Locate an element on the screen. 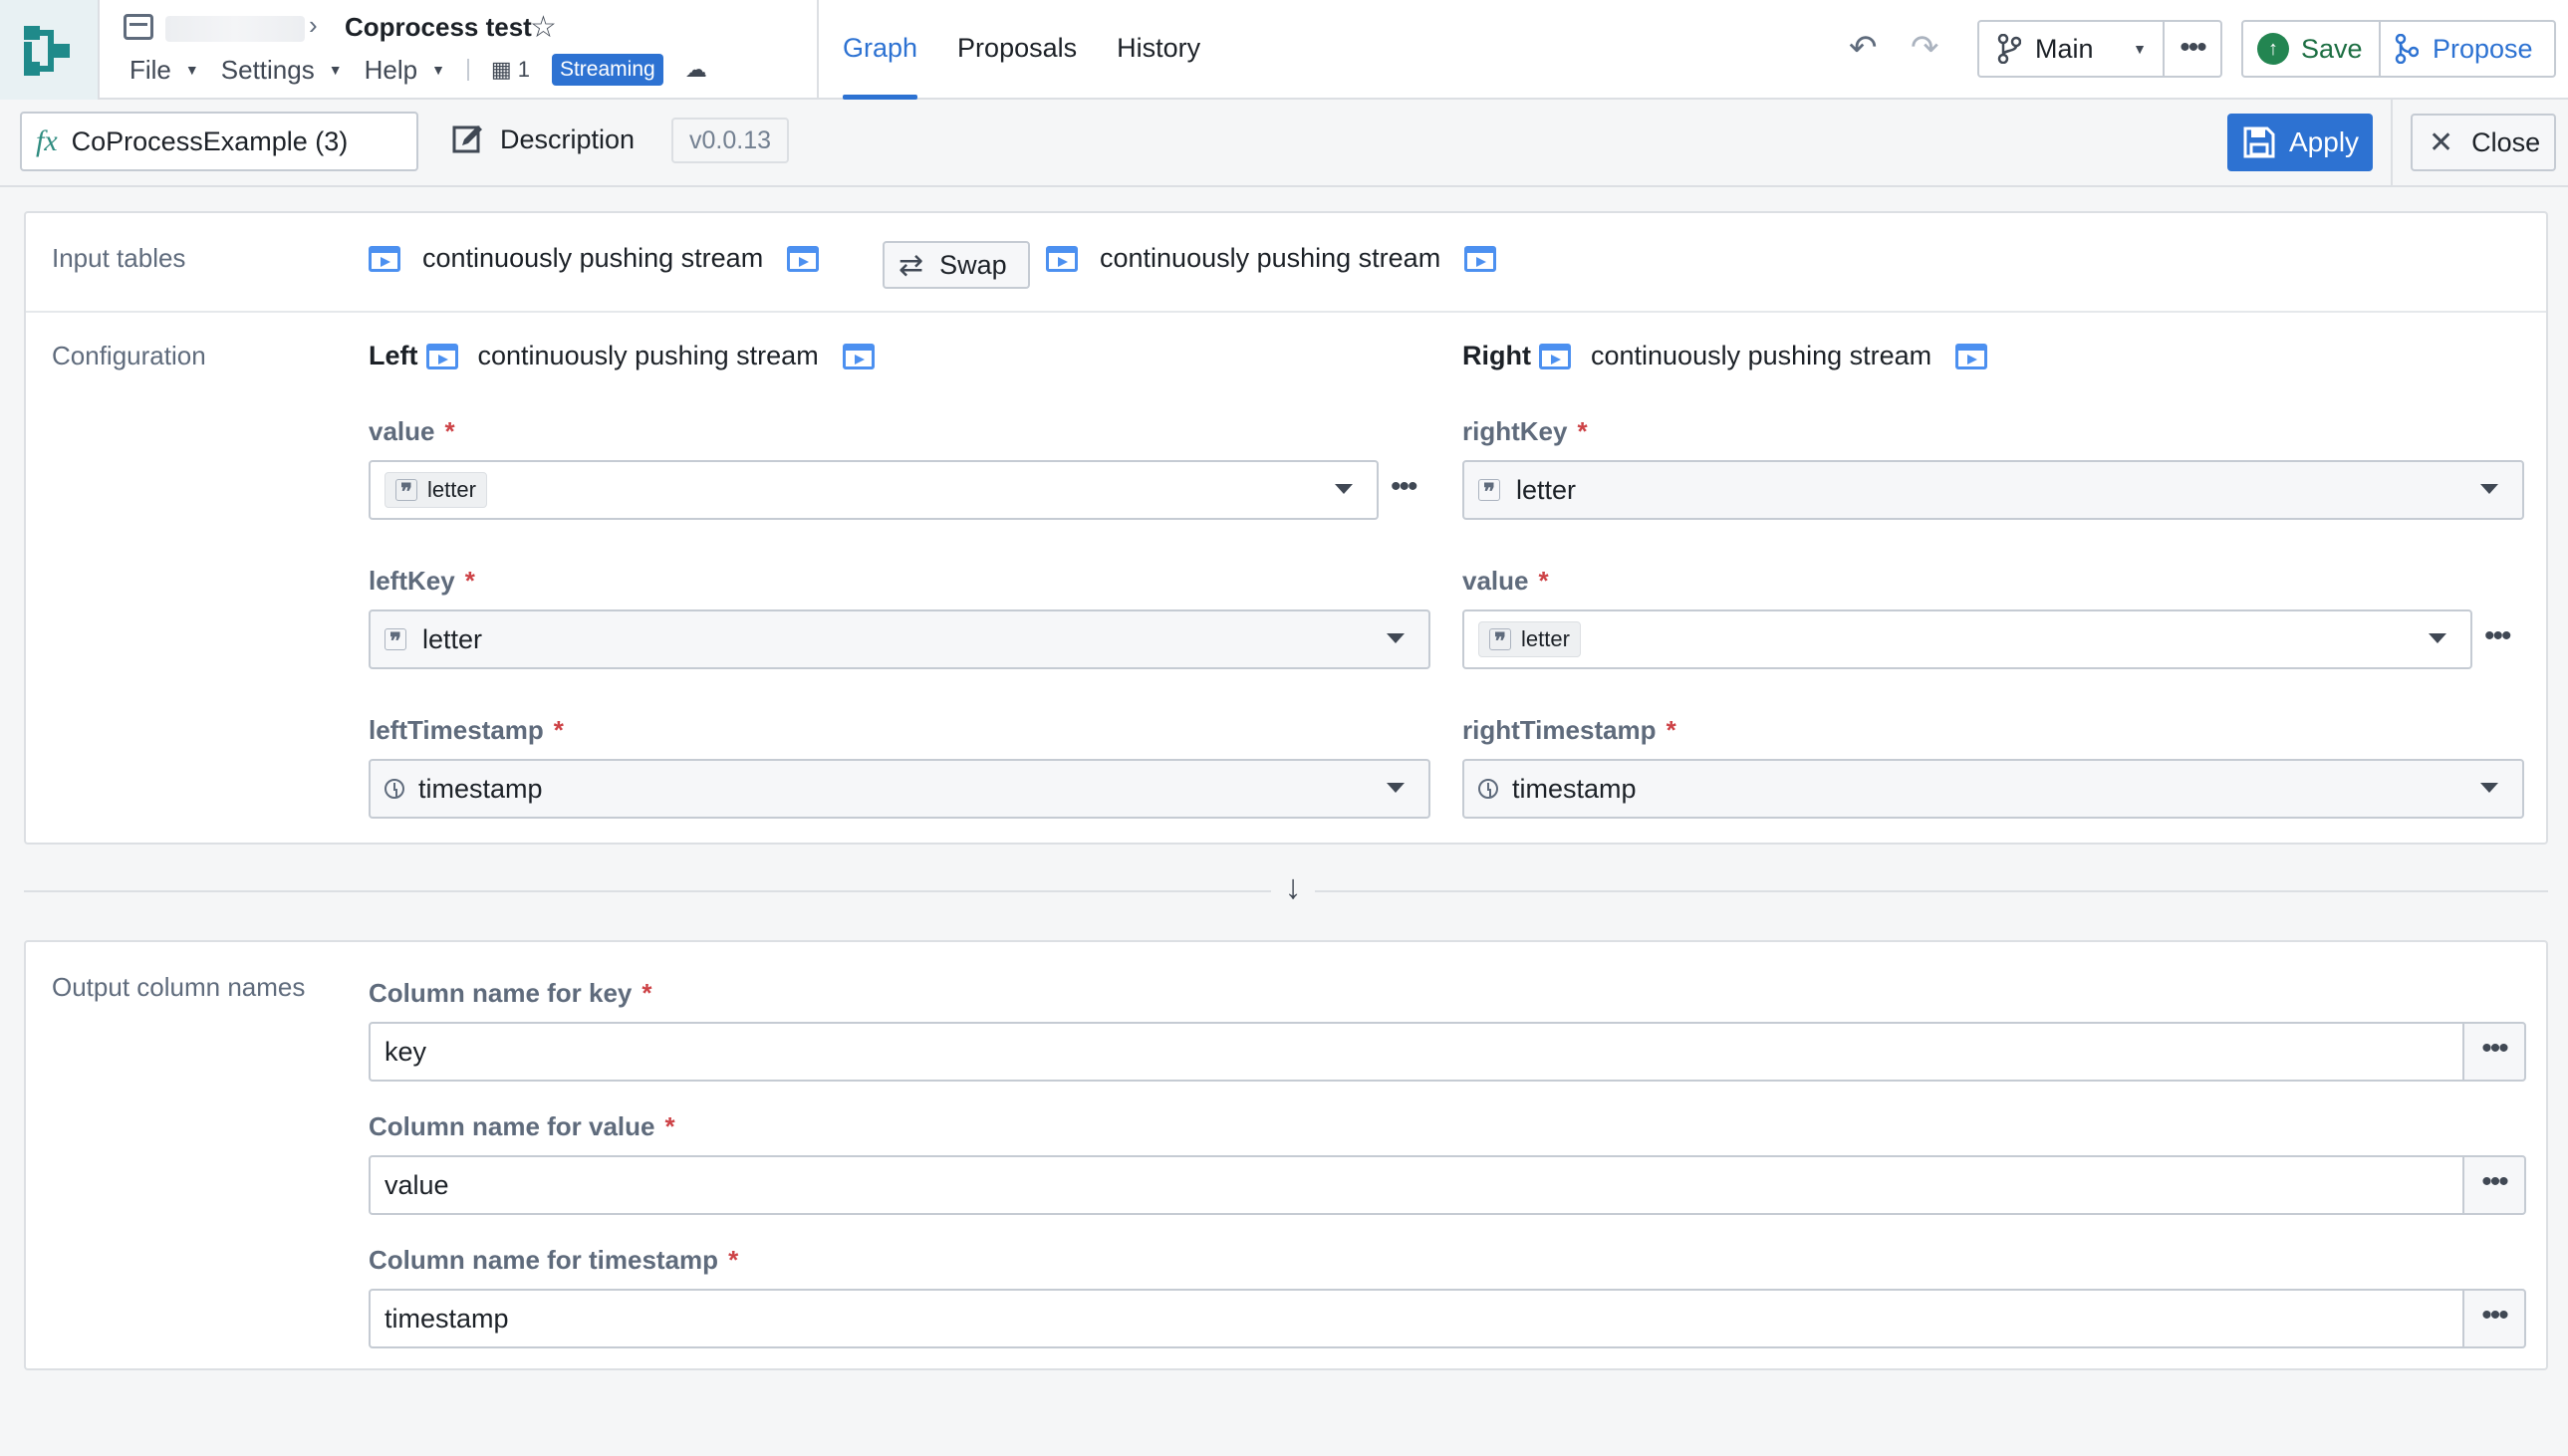  right-key-label: rightKey * is located at coordinates (1525, 431).